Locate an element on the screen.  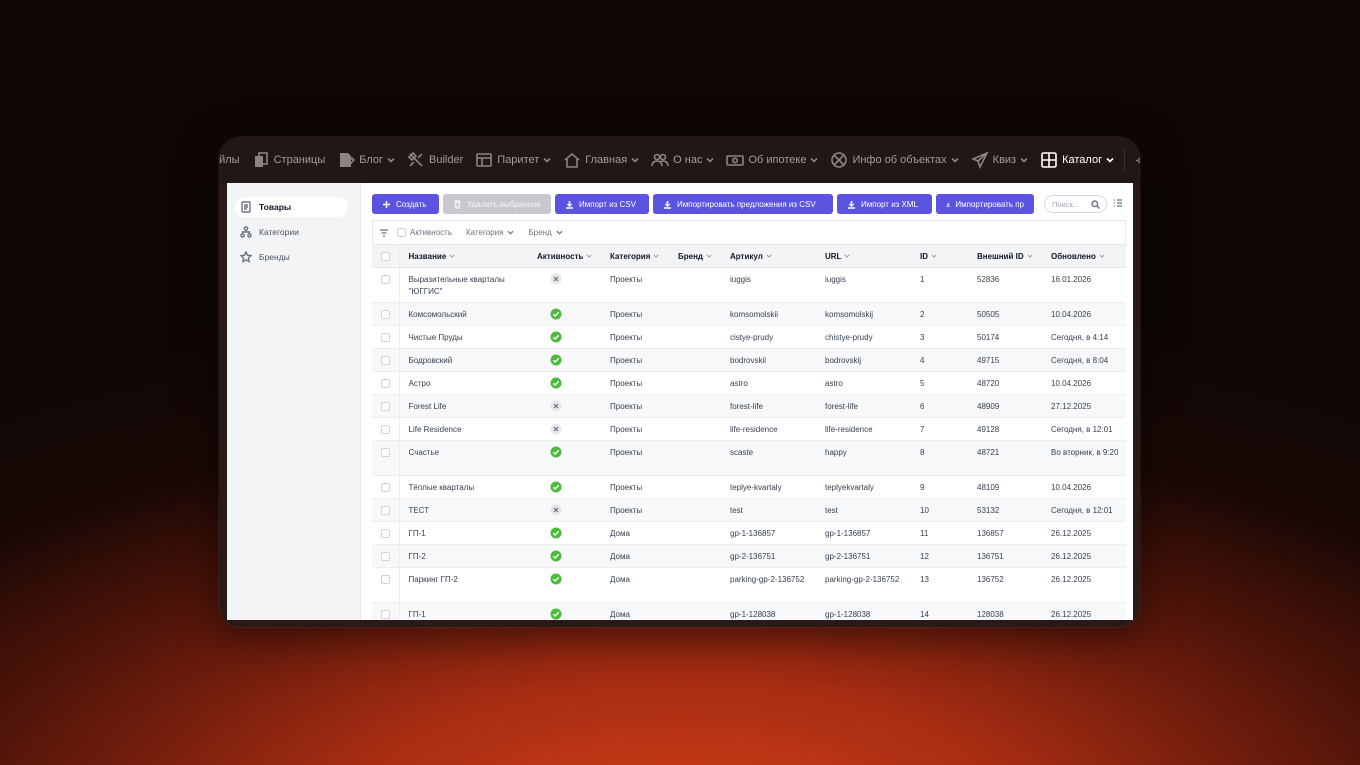
activity-filter-checkbox is located at coordinates (401, 232).